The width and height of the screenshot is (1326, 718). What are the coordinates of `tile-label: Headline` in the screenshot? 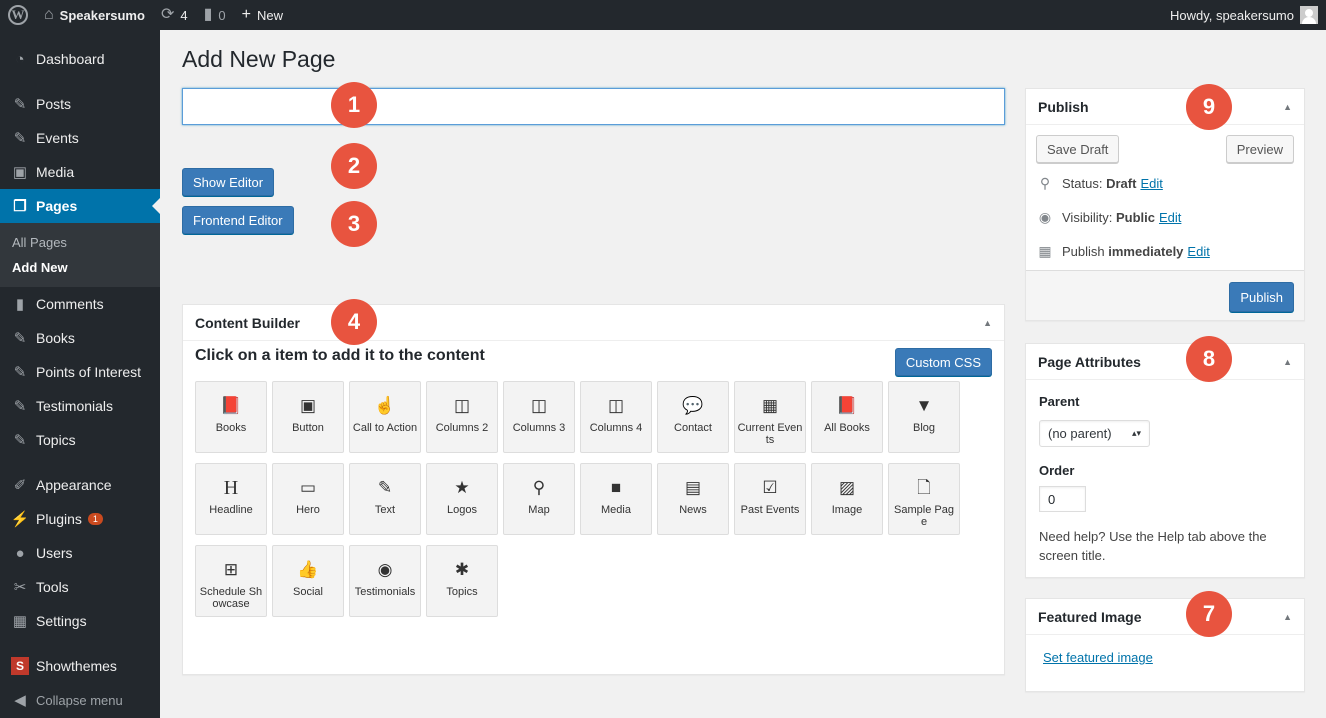 It's located at (231, 510).